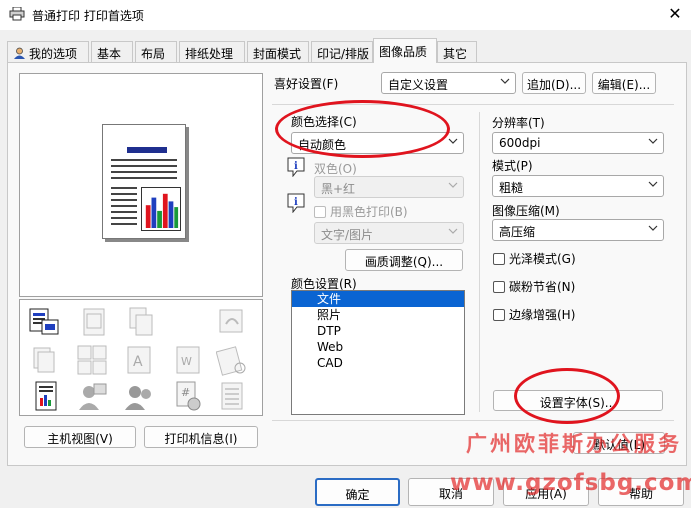 This screenshot has width=691, height=508. I want to click on svg-text: W, so click(186, 361).